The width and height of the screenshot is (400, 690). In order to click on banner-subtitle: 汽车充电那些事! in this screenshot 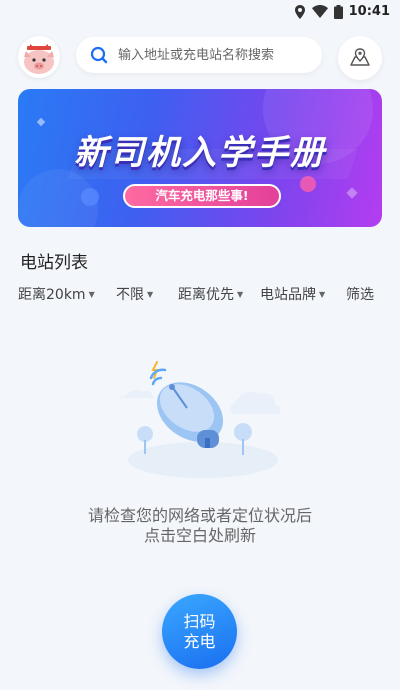, I will do `click(202, 196)`.